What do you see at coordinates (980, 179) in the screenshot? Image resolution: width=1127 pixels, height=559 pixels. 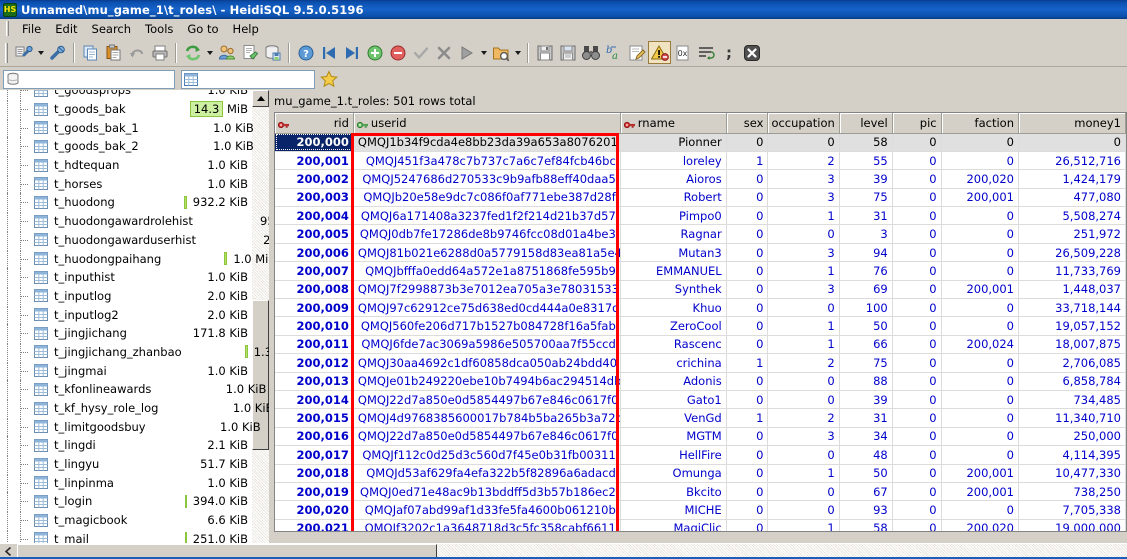 I see `cell-faction: 200,020` at bounding box center [980, 179].